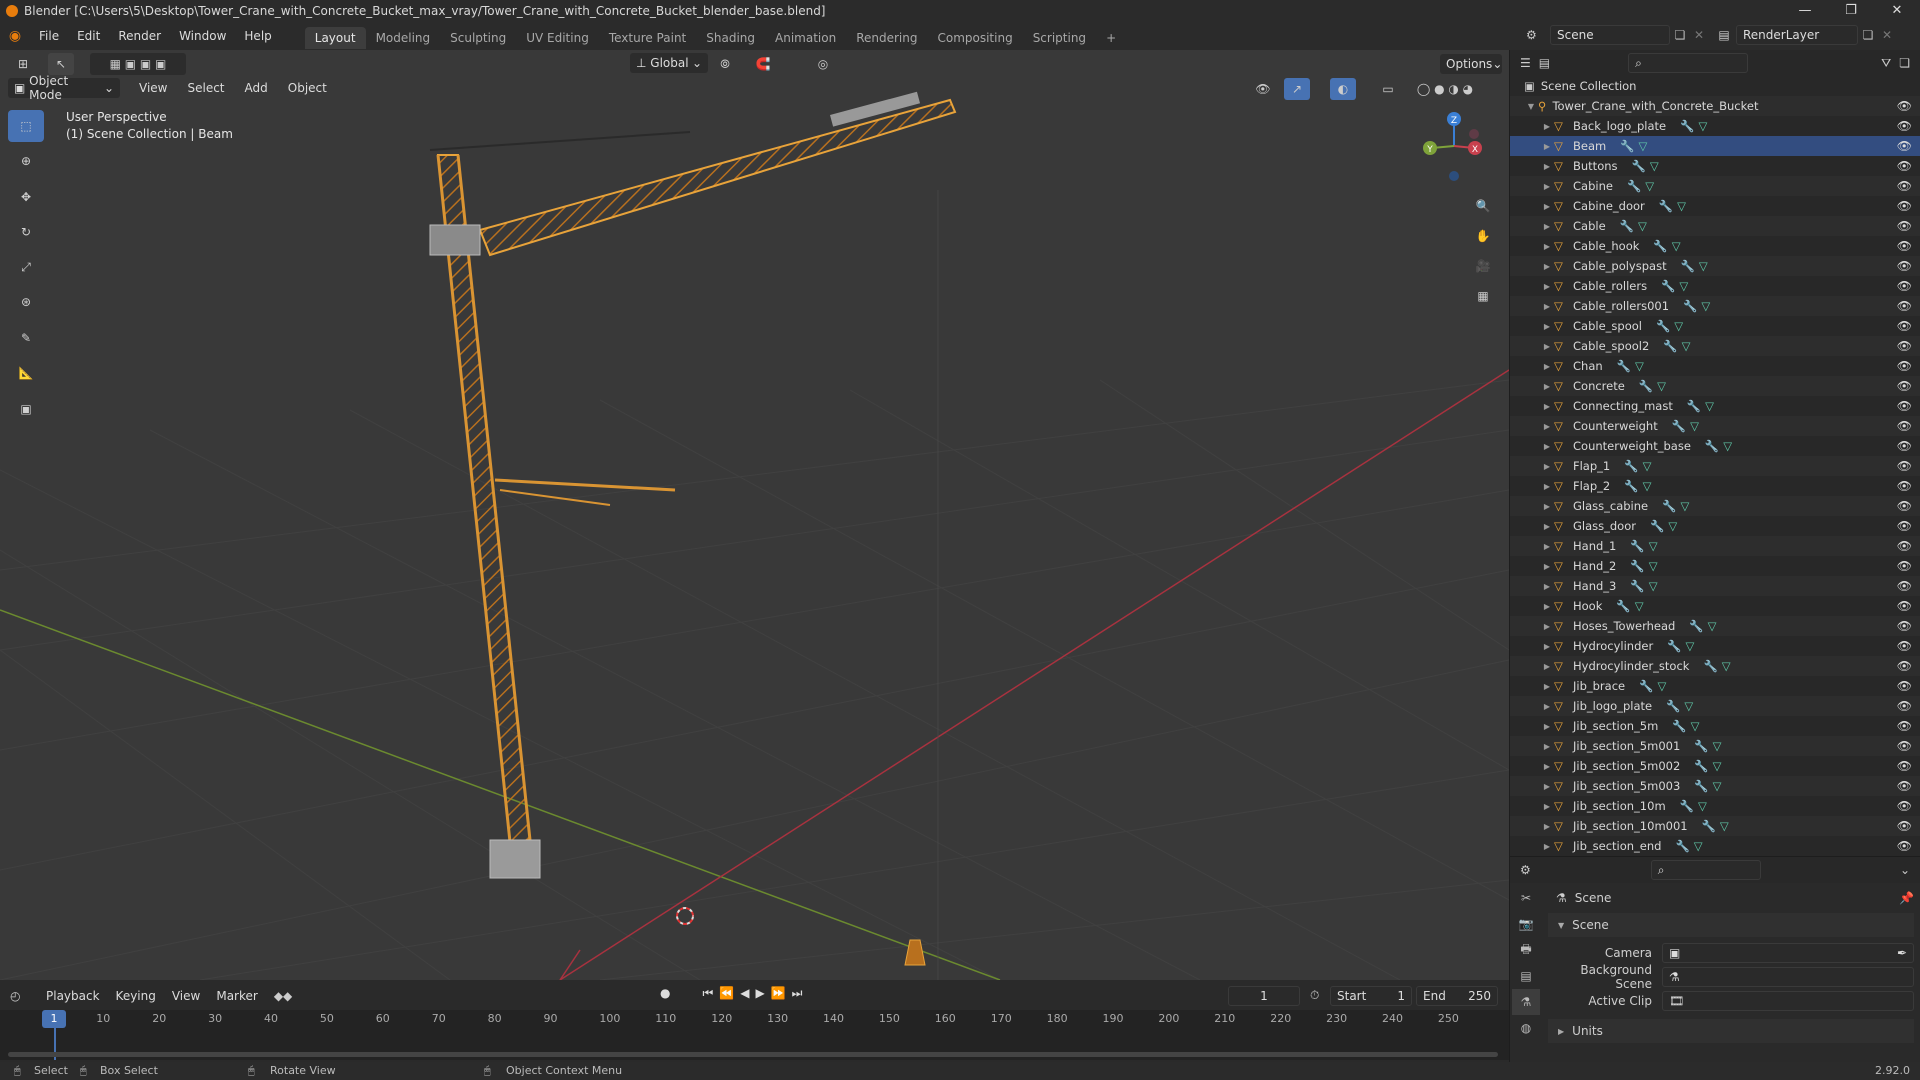  Describe the element at coordinates (1886, 63) in the screenshot. I see `filter-icon: ⛛` at that location.